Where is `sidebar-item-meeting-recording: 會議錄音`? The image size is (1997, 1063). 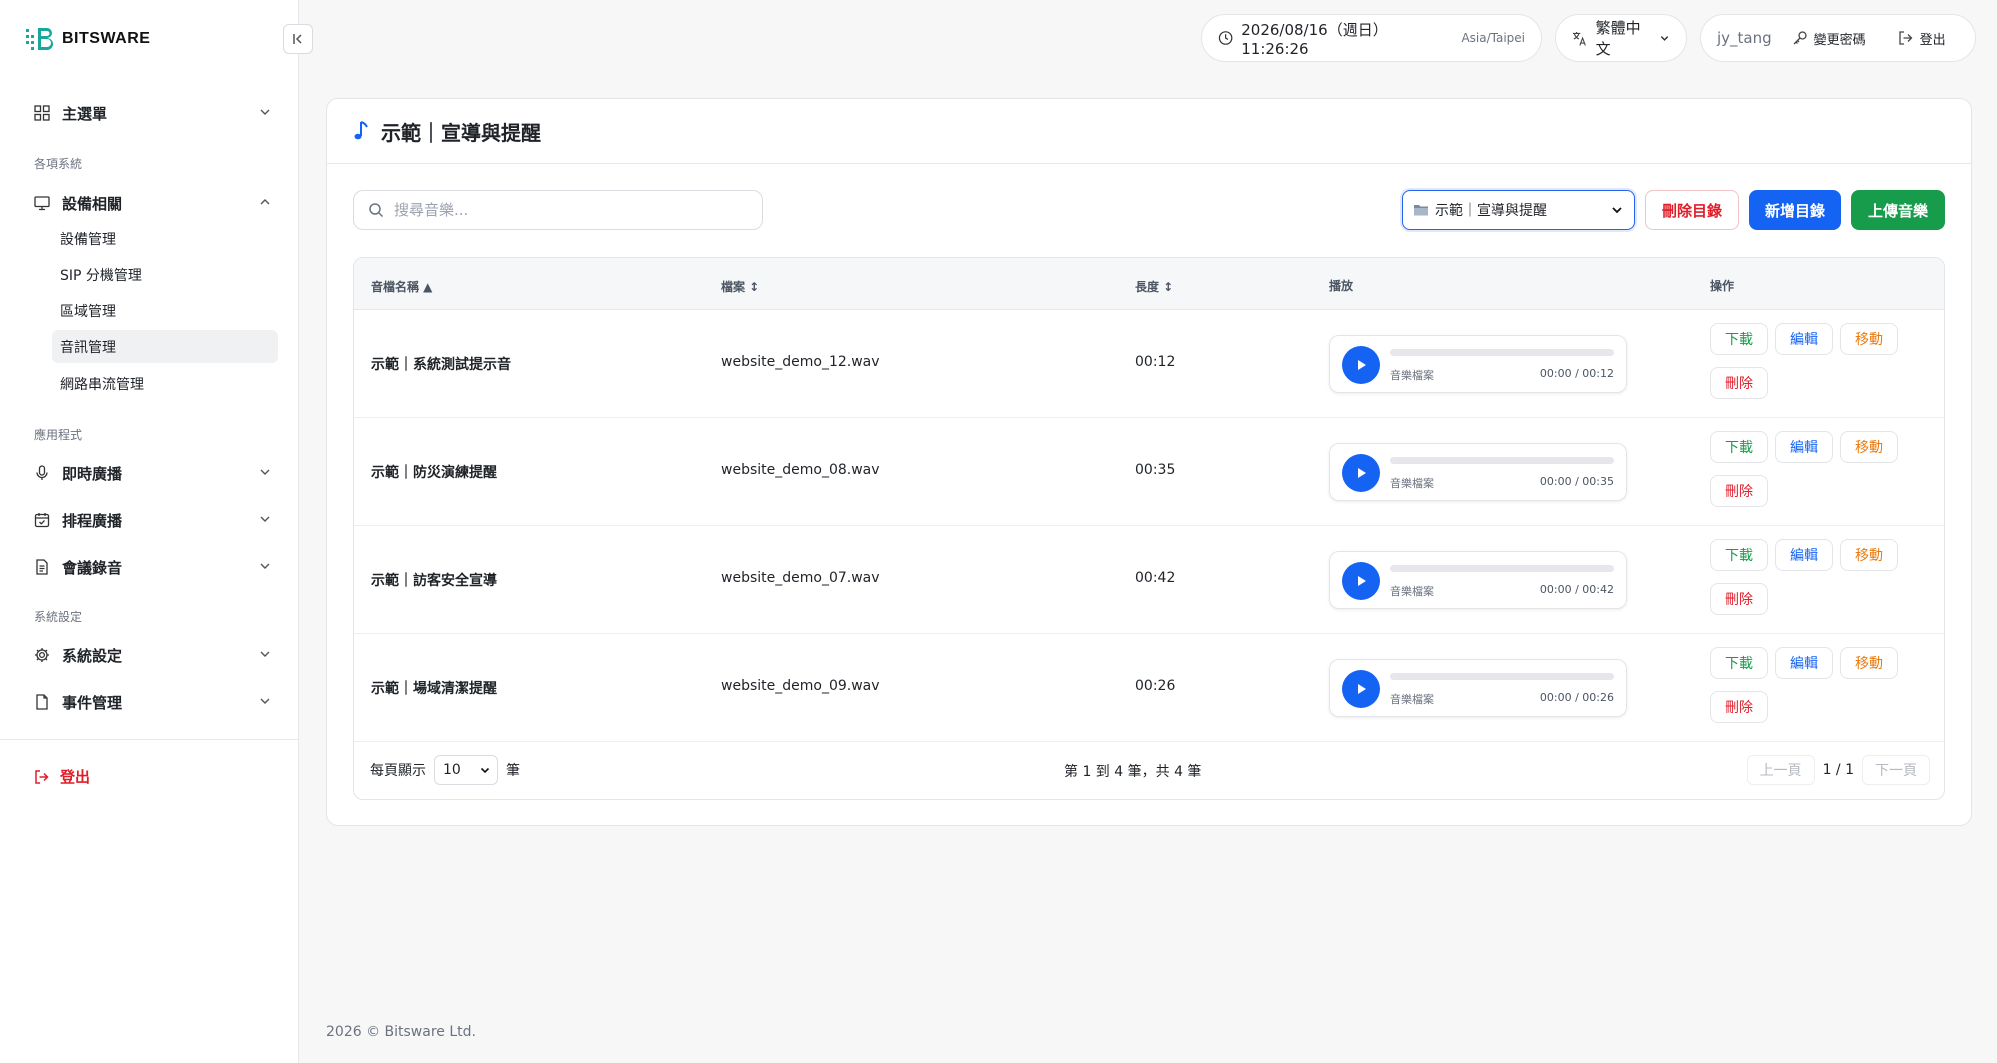
sidebar-item-meeting-recording: 會議錄音 is located at coordinates (152, 567).